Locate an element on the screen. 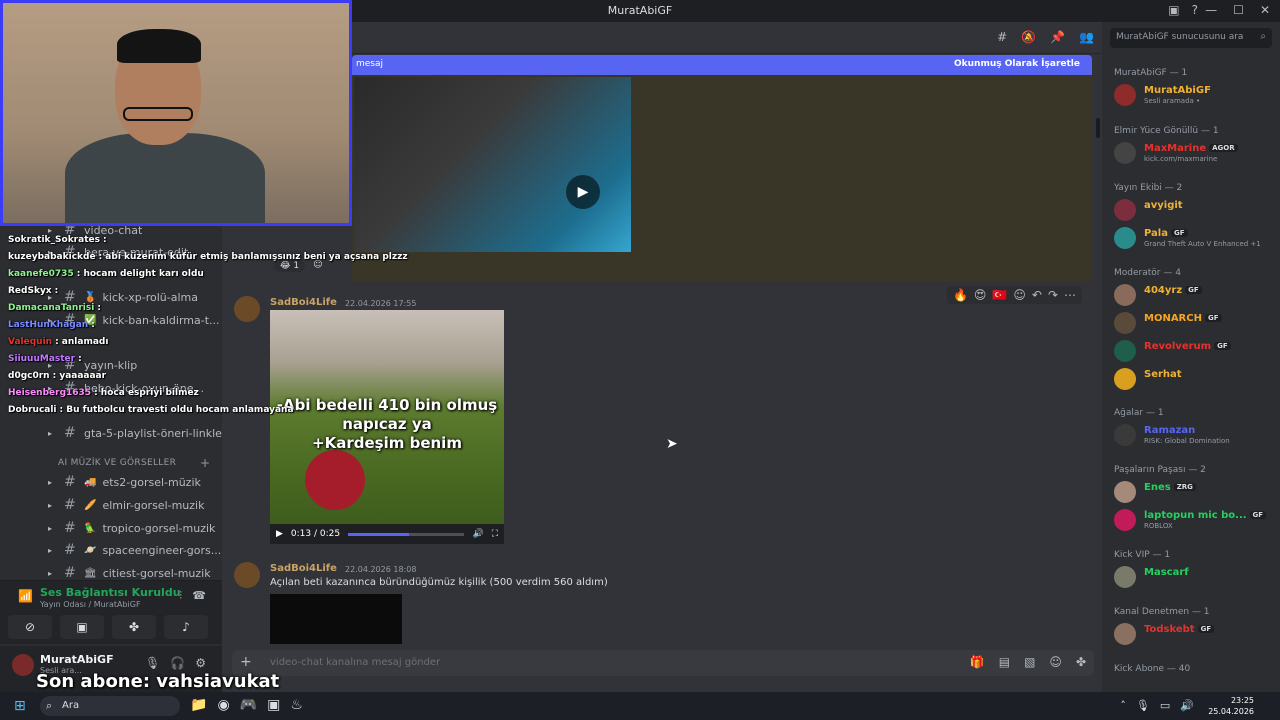  member-item: MONARCH GF is located at coordinates (1194, 323).